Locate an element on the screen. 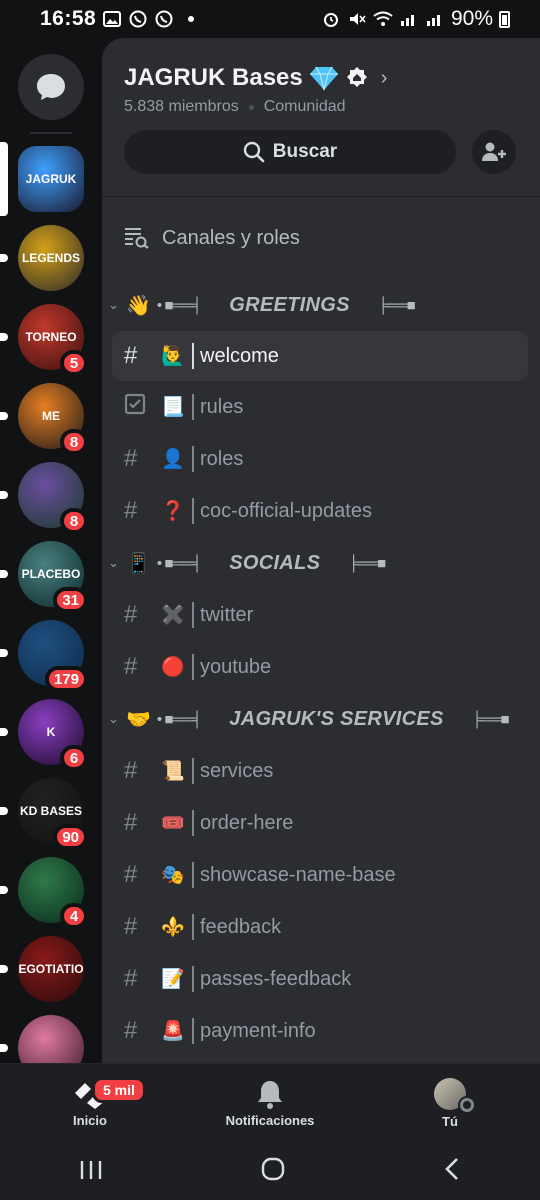  chat-bubble-icon is located at coordinates (51, 87).